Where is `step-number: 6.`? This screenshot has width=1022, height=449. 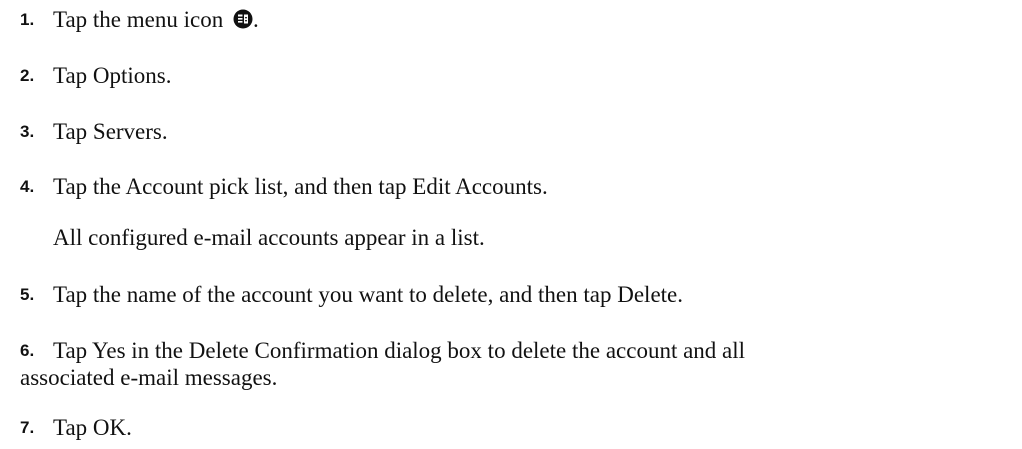
step-number: 6. is located at coordinates (27, 350).